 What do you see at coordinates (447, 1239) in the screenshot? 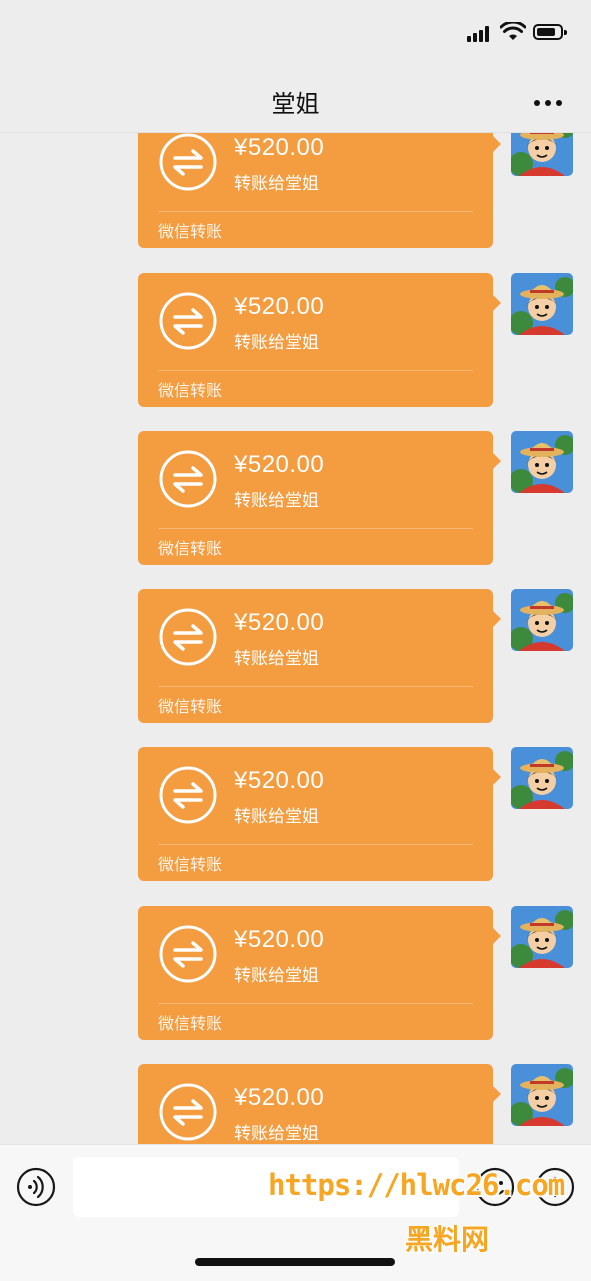
I see `watermark-text: 黑料网` at bounding box center [447, 1239].